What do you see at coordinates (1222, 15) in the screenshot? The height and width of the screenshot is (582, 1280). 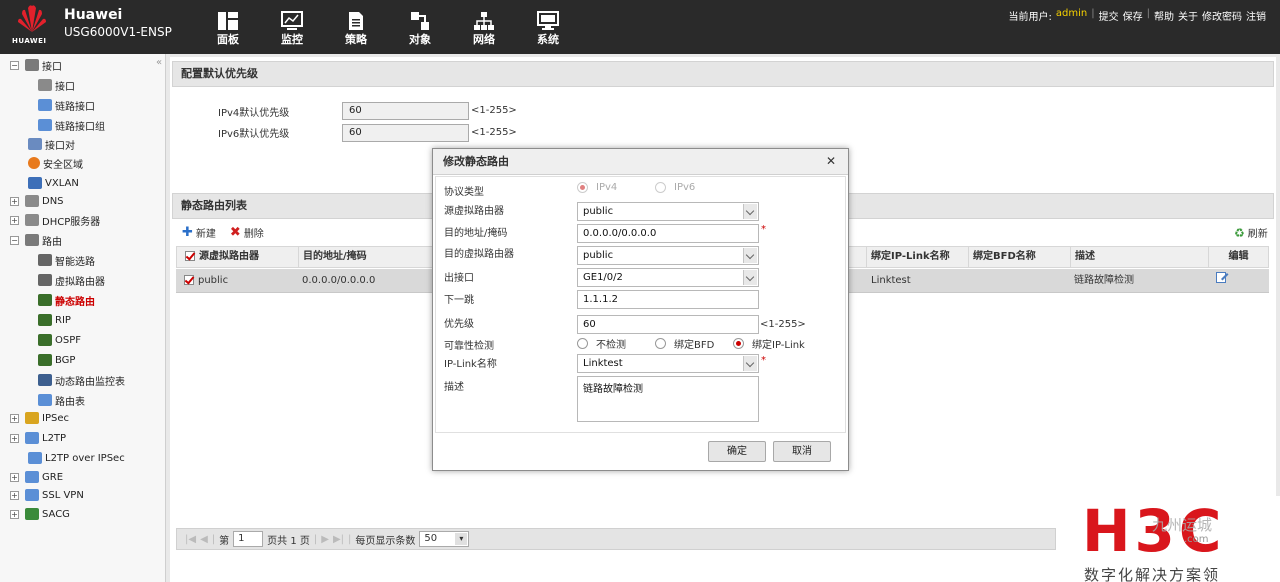 I see `change-password-link: 修改密码` at bounding box center [1222, 15].